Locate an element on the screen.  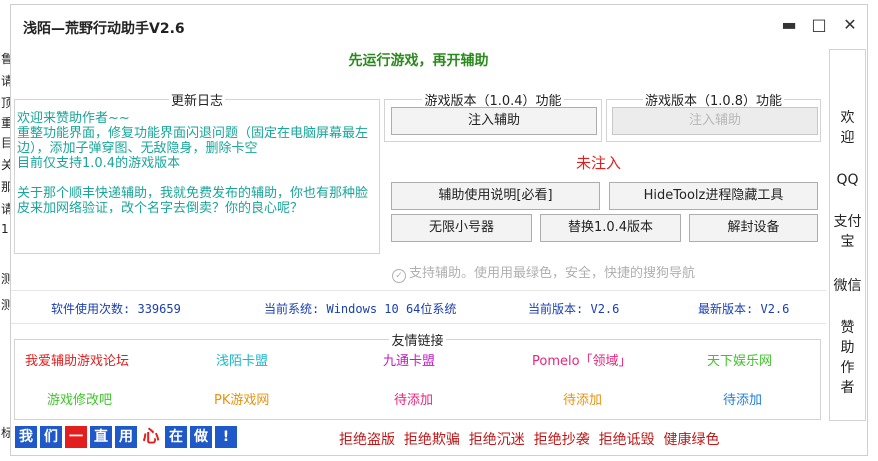
banner-char: 我 is located at coordinates (26, 437).